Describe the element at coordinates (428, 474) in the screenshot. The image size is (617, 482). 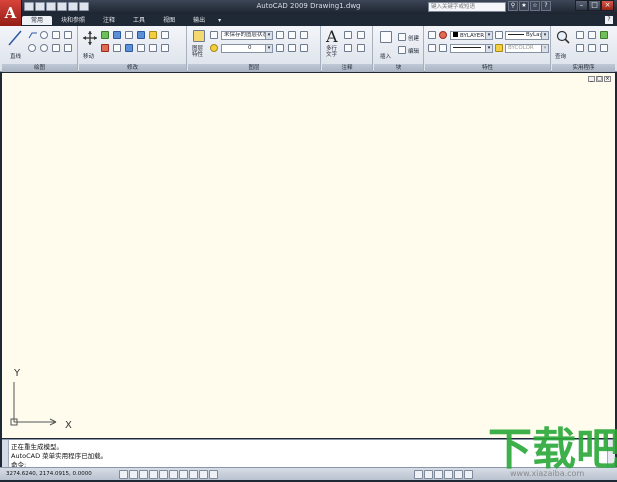
I see `layout-icon` at that location.